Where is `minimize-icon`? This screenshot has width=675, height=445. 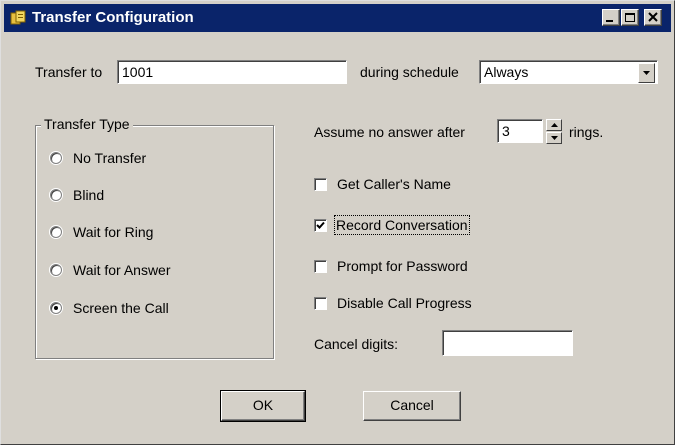
minimize-icon is located at coordinates (609, 21).